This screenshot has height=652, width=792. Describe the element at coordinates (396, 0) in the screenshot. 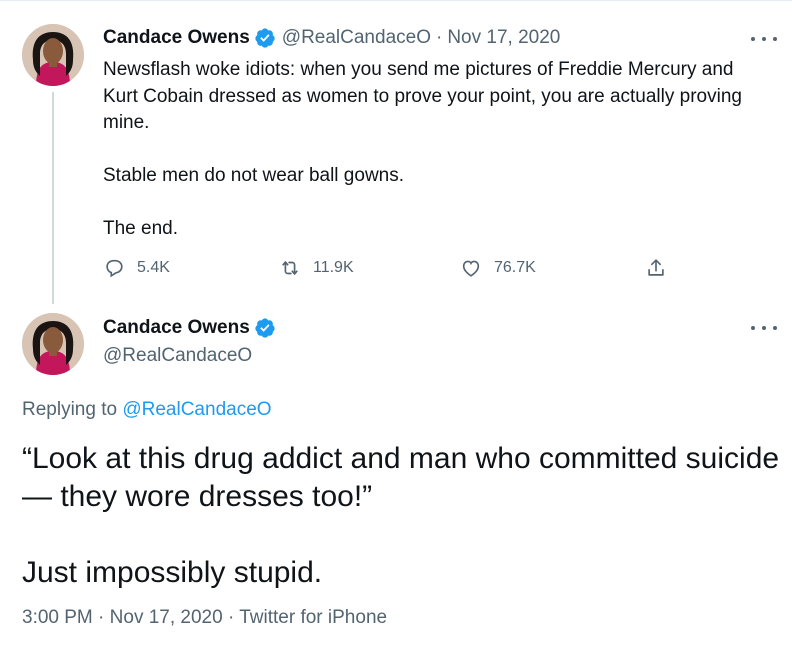

I see `top-divider` at that location.